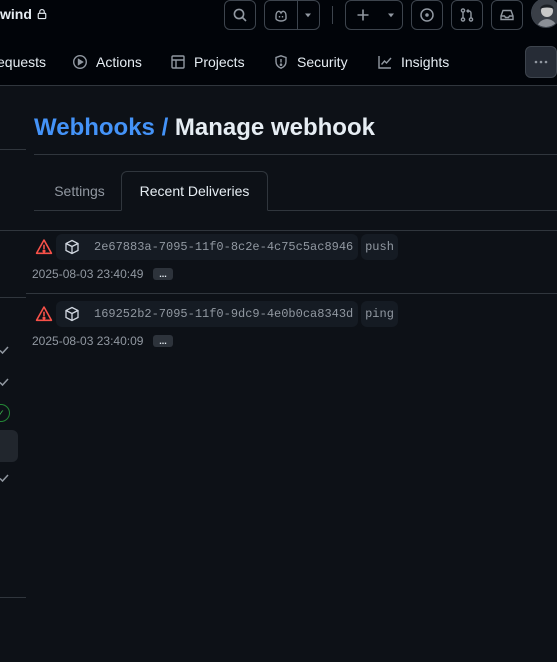  I want to click on tab-recent-deliveries: Recent Deliveries, so click(194, 191).